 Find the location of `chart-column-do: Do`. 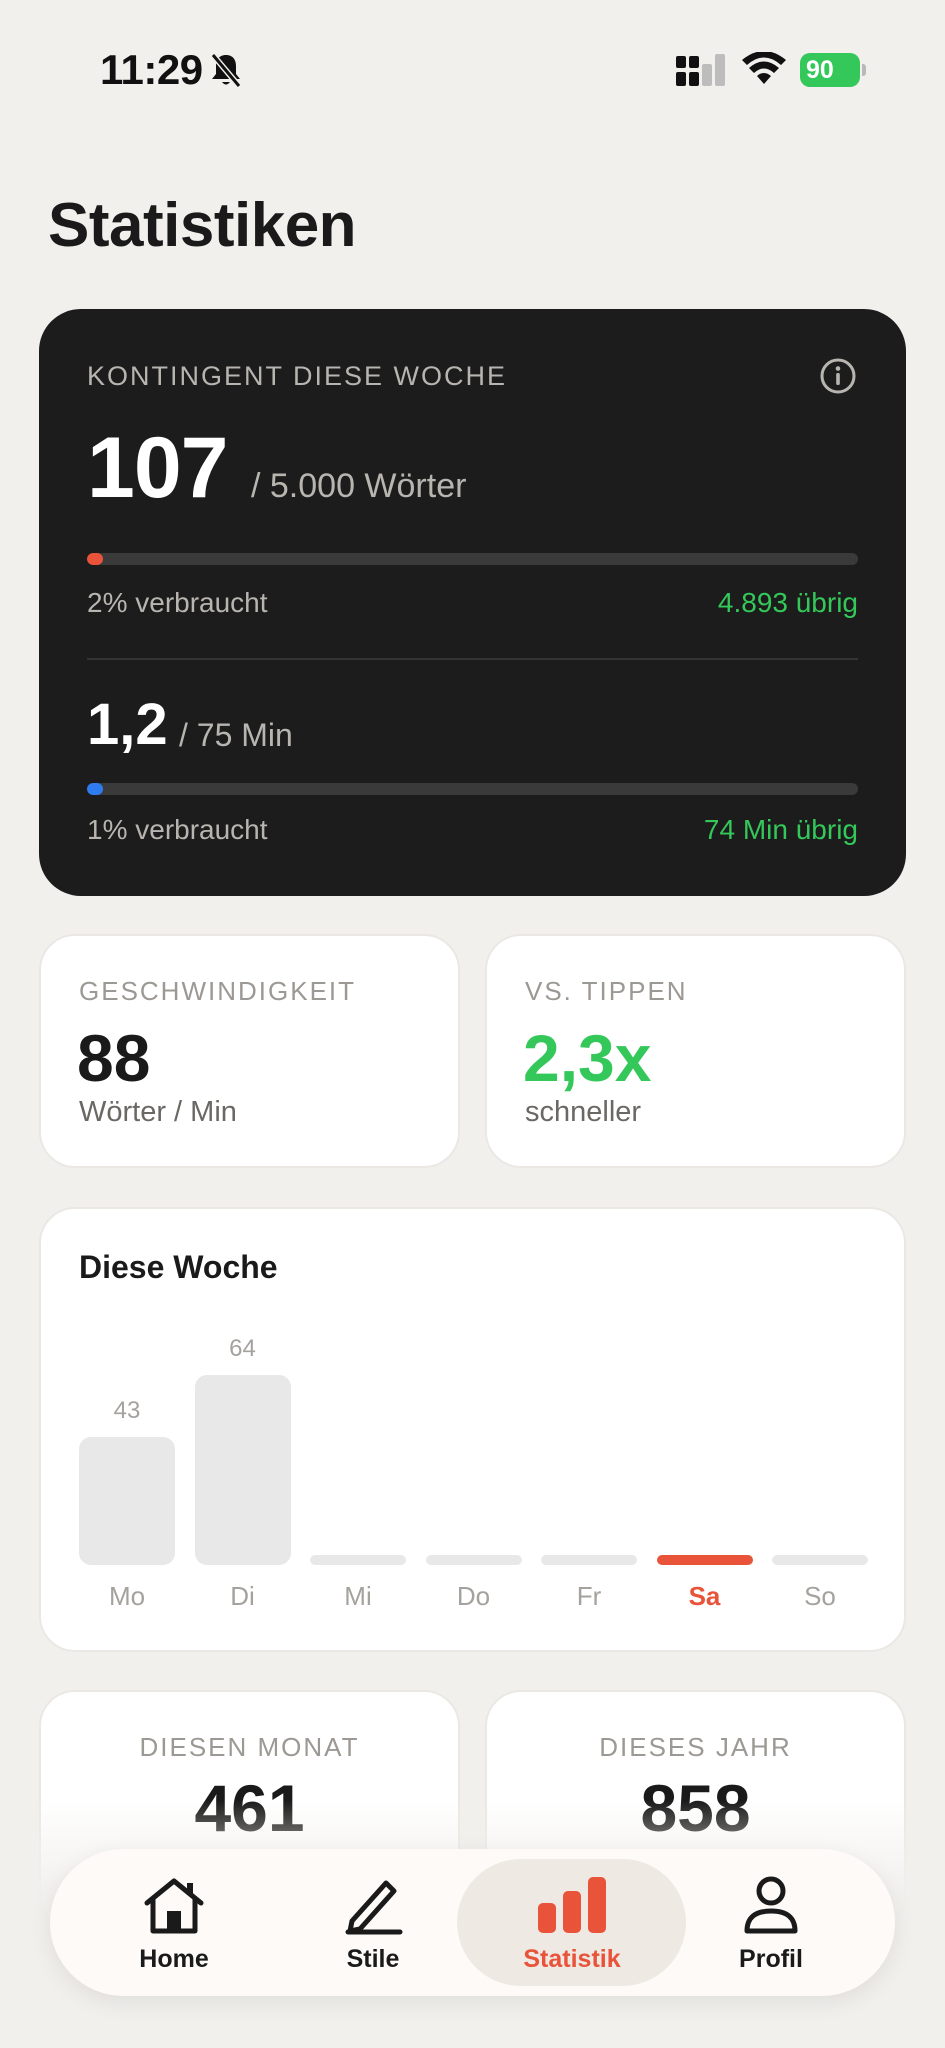

chart-column-do: Do is located at coordinates (473, 1431).